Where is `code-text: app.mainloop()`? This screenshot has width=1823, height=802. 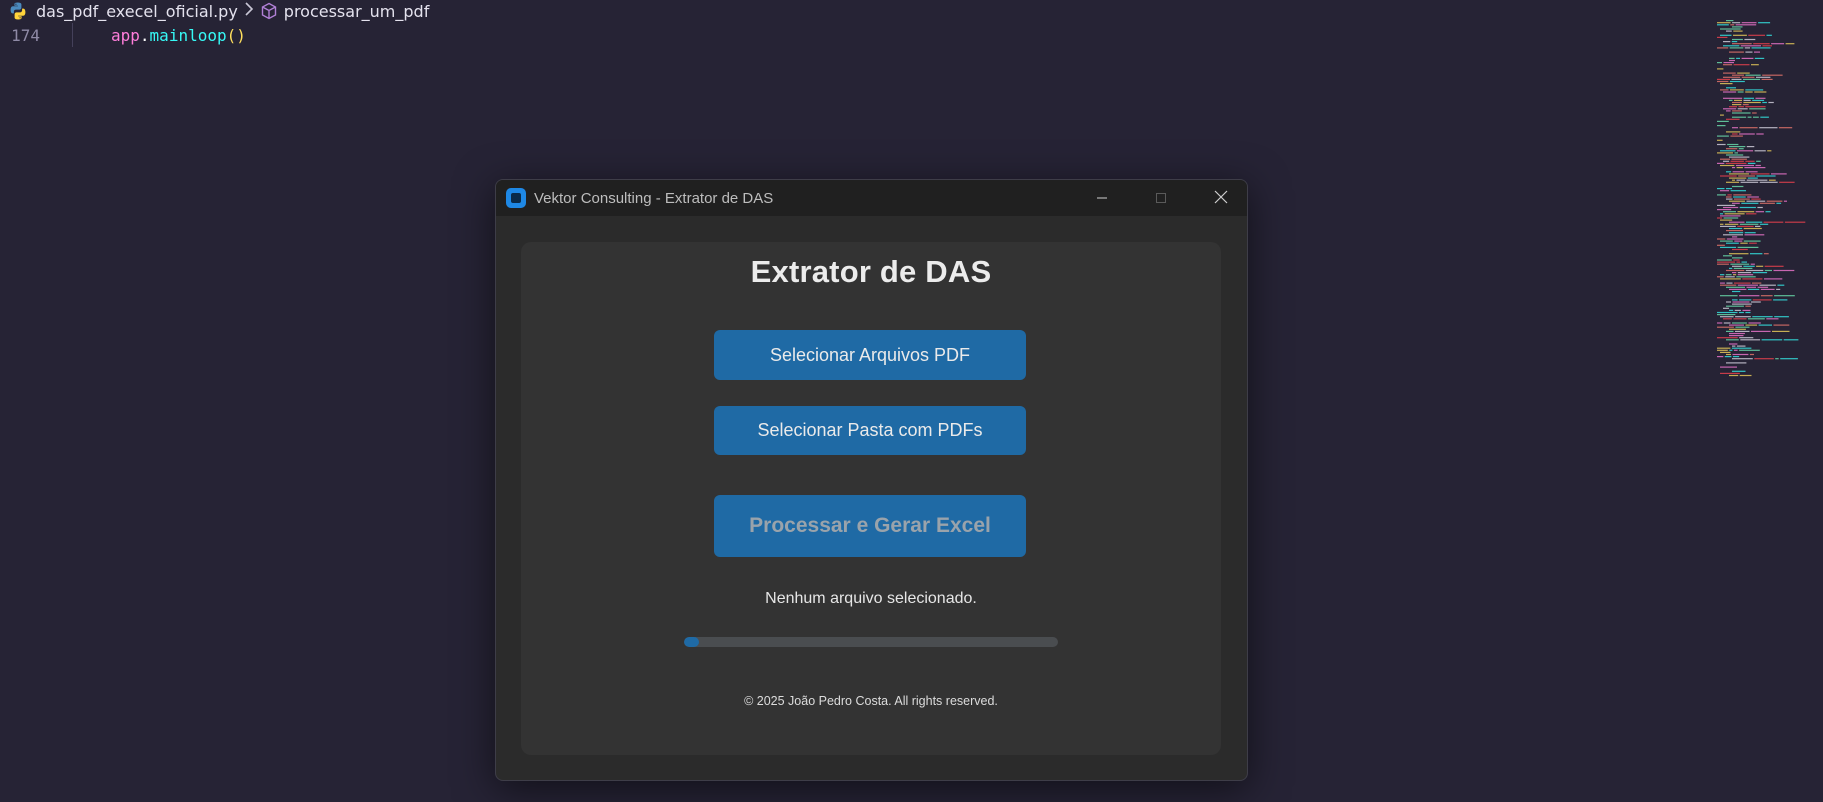 code-text: app.mainloop() is located at coordinates (178, 35).